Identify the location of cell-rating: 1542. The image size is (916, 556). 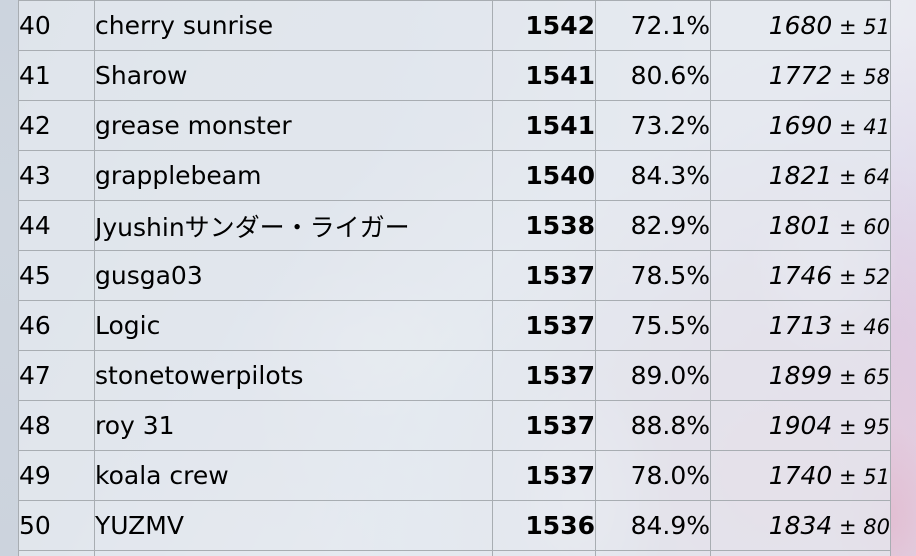
(544, 25).